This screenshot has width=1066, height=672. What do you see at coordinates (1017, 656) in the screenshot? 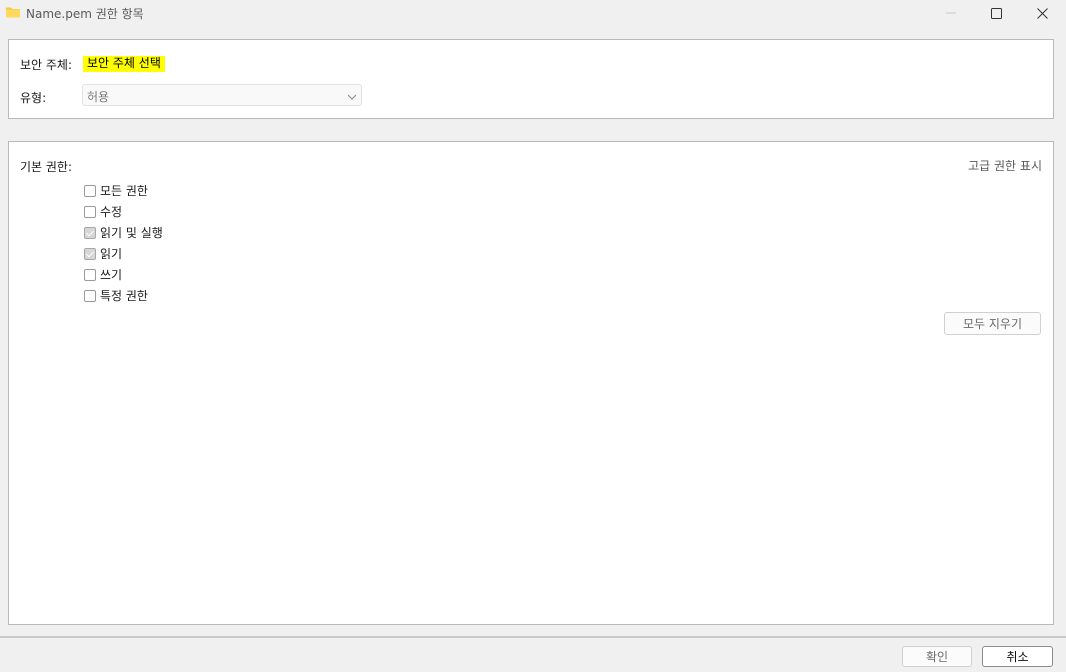
I see `cancel-button: 취소` at bounding box center [1017, 656].